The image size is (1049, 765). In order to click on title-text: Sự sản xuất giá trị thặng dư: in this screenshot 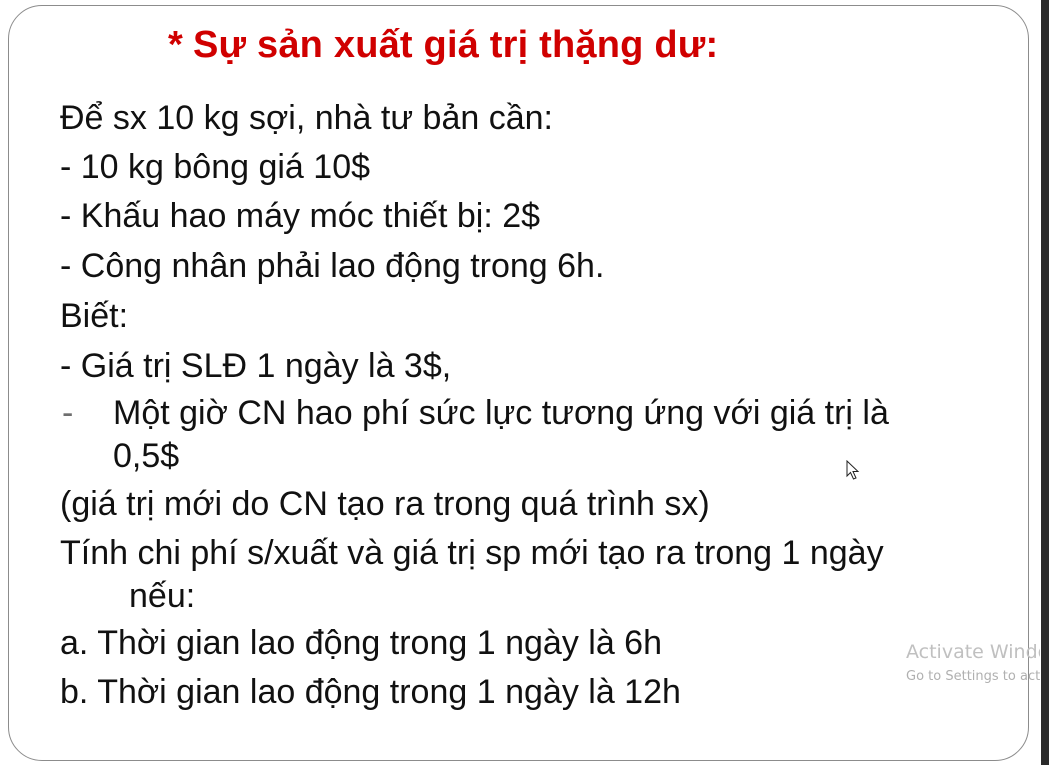, I will do `click(456, 45)`.